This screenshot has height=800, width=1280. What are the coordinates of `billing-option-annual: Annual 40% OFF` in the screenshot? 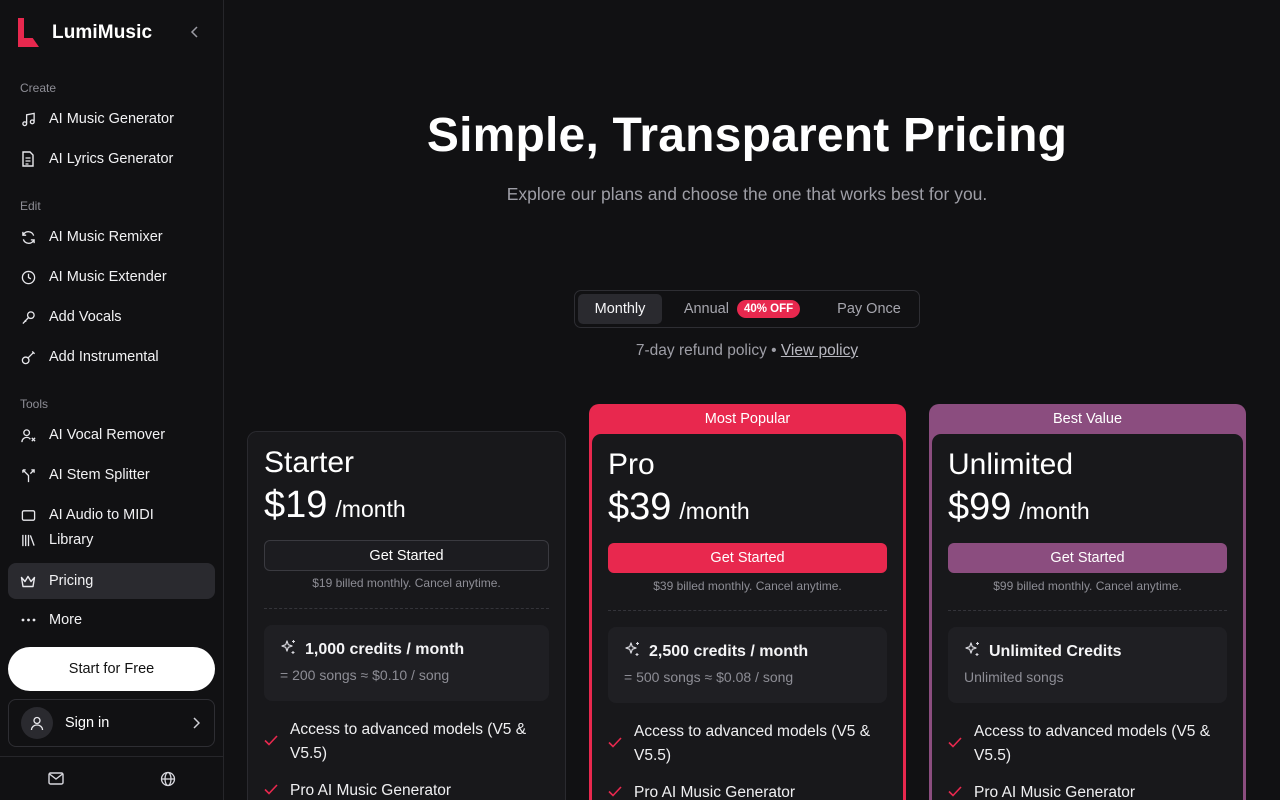 It's located at (742, 309).